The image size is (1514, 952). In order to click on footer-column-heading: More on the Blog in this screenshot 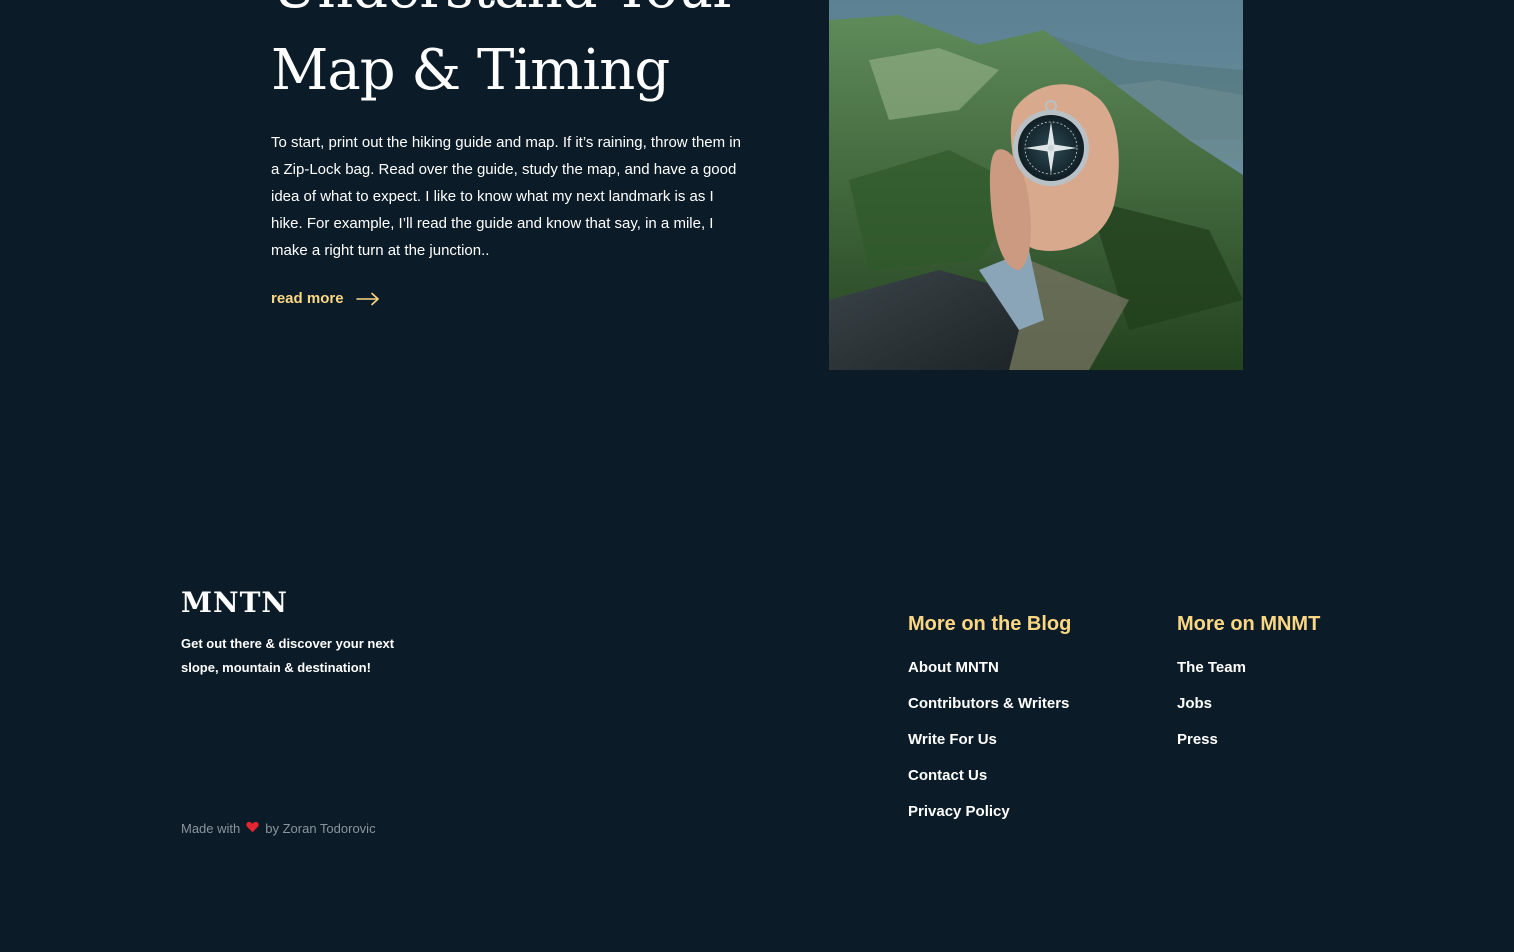, I will do `click(990, 624)`.